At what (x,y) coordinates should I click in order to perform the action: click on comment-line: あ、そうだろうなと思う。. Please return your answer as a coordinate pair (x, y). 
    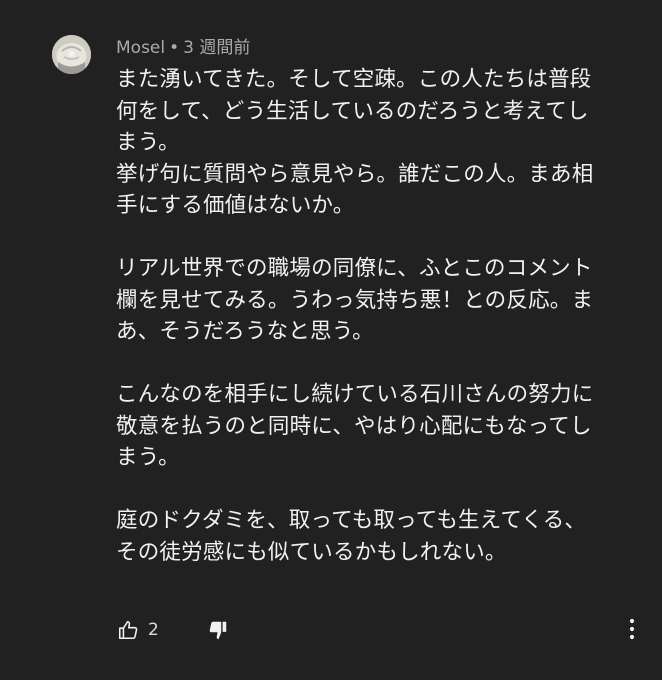
    Looking at the image, I should click on (245, 331).